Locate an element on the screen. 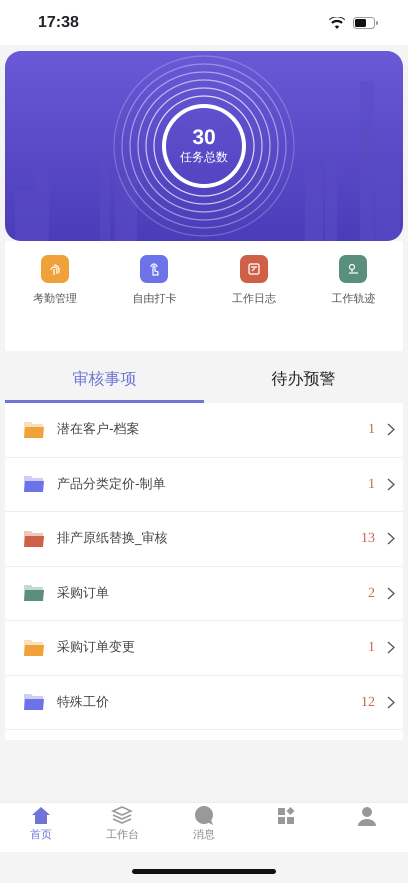  user-icon is located at coordinates (367, 816).